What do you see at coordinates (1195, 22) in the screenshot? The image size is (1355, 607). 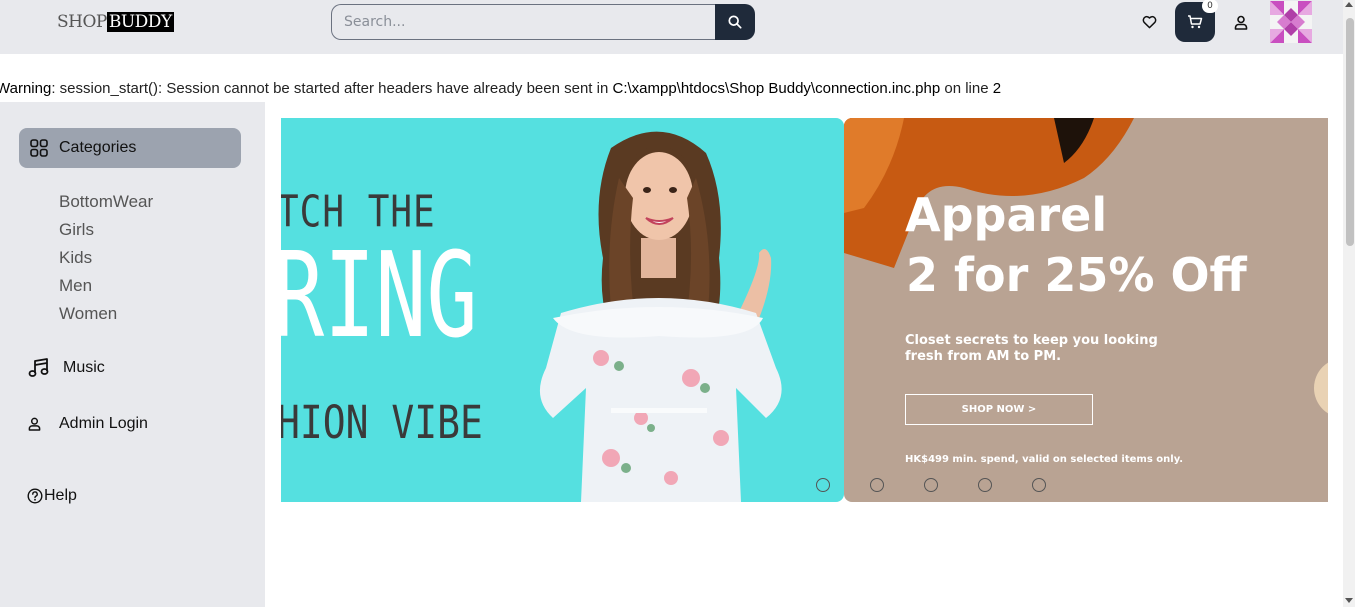 I see `cart-icon` at bounding box center [1195, 22].